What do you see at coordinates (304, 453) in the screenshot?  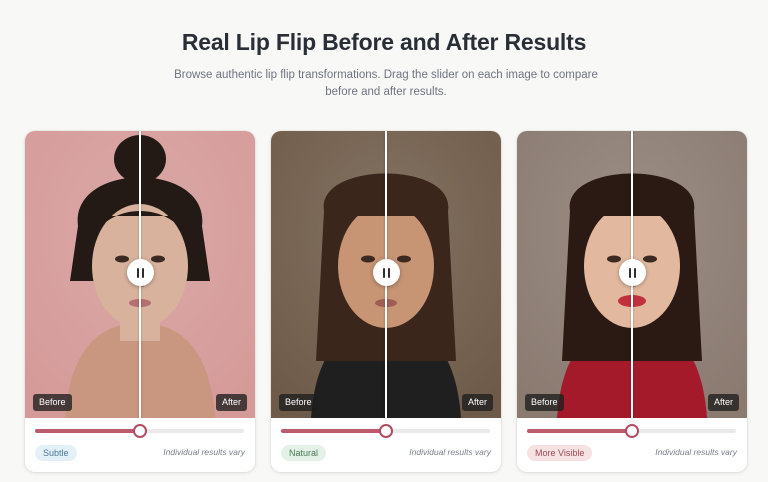 I see `intensity-badge: Natural` at bounding box center [304, 453].